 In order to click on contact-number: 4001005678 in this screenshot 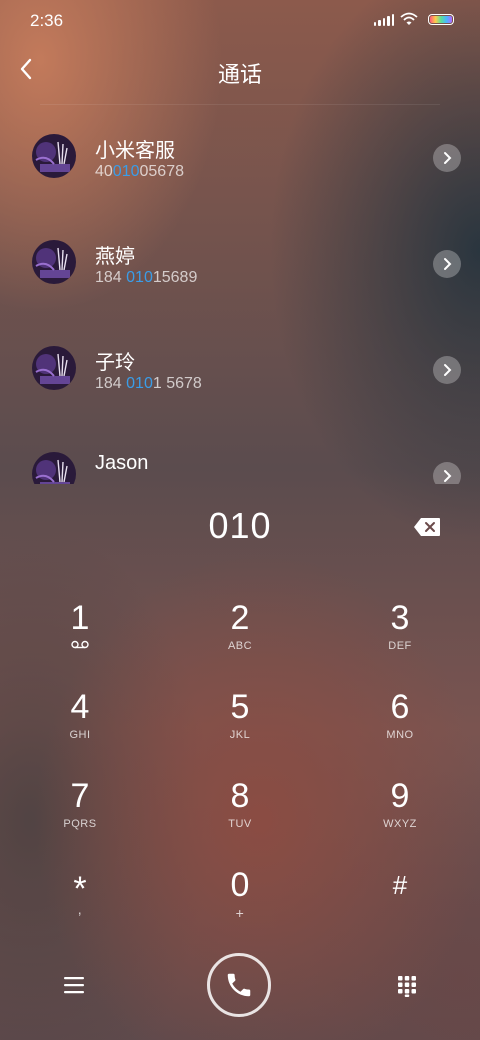, I will do `click(139, 171)`.